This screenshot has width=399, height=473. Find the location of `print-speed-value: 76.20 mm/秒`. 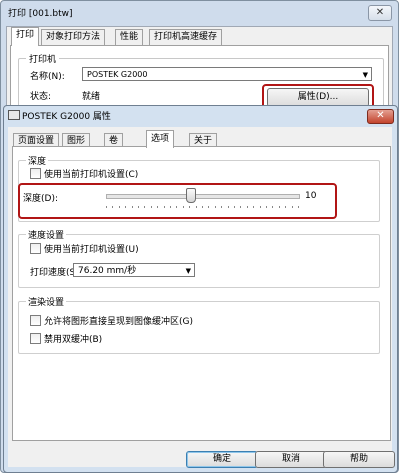

print-speed-value: 76.20 mm/秒 is located at coordinates (107, 271).